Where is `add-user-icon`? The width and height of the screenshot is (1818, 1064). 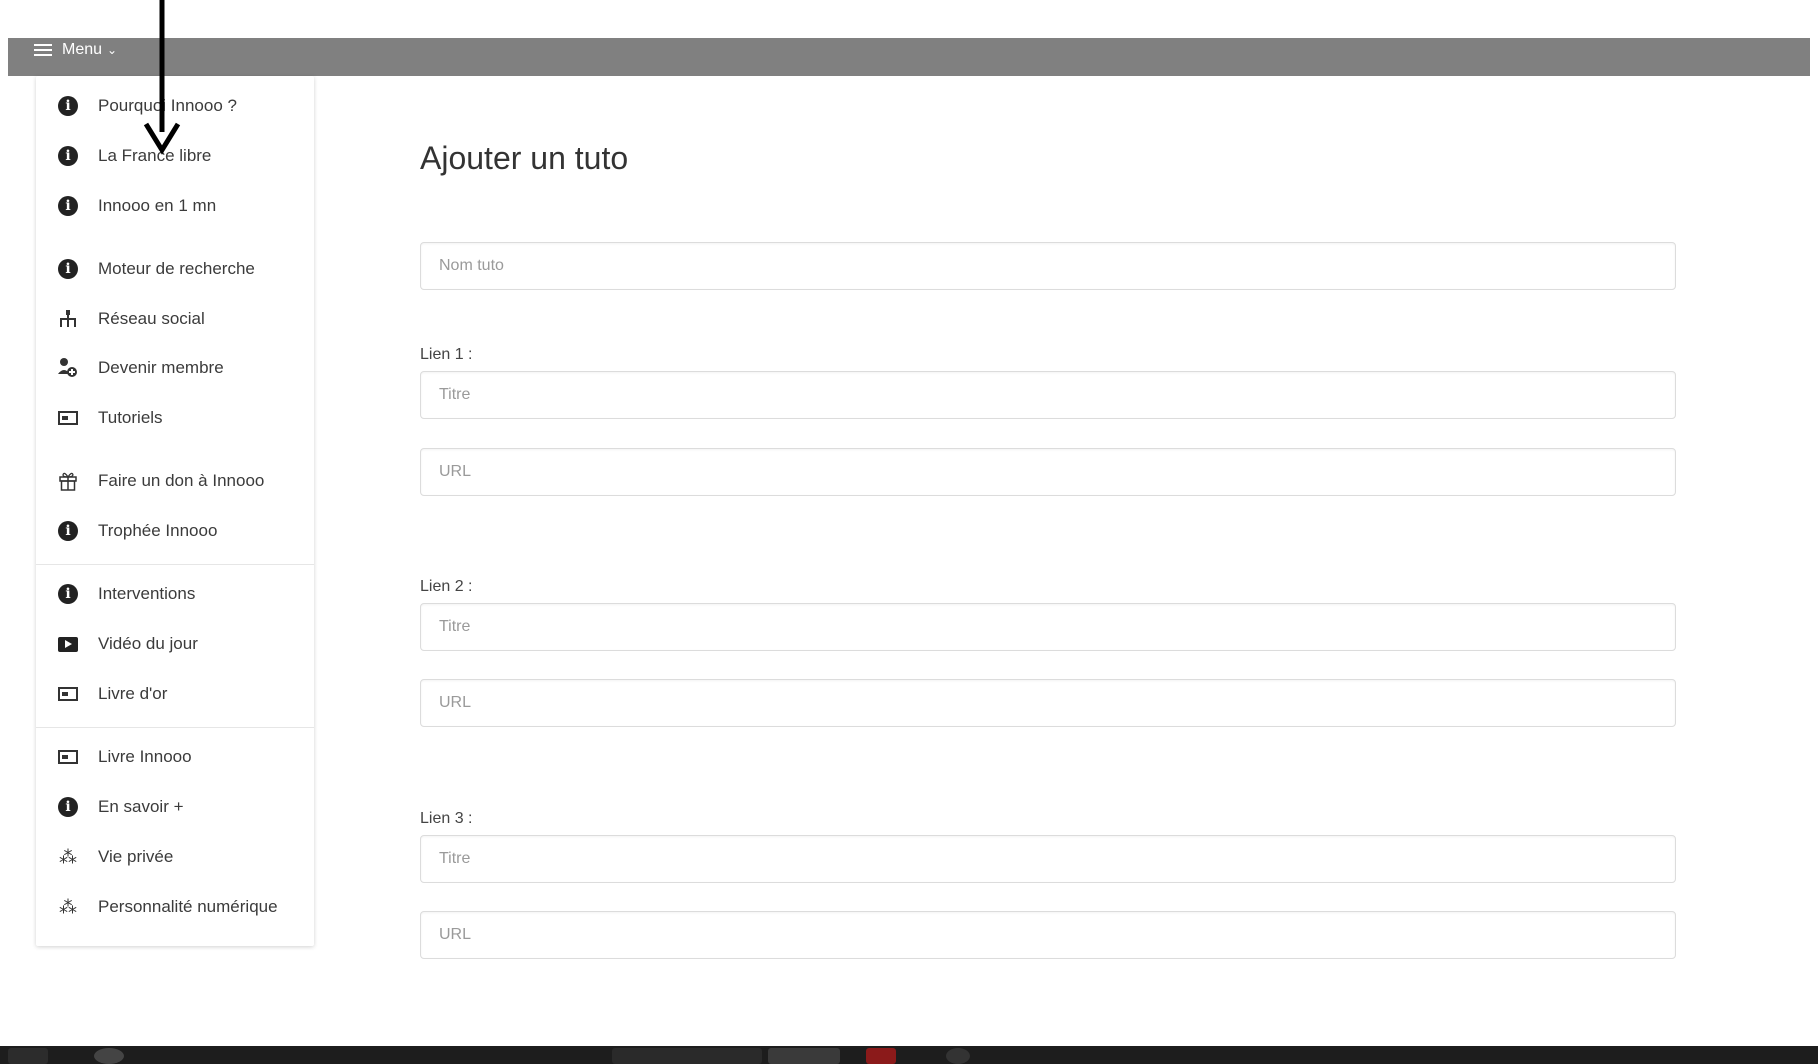 add-user-icon is located at coordinates (68, 368).